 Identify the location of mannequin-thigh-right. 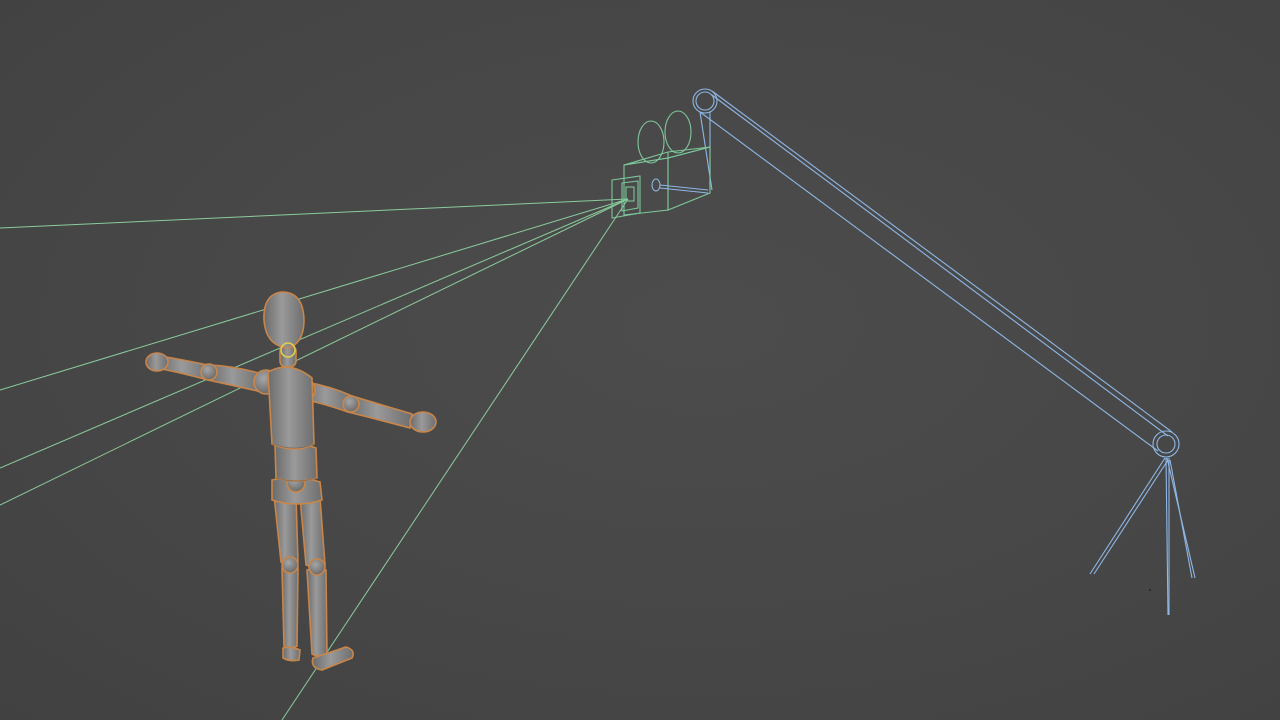
(312, 531).